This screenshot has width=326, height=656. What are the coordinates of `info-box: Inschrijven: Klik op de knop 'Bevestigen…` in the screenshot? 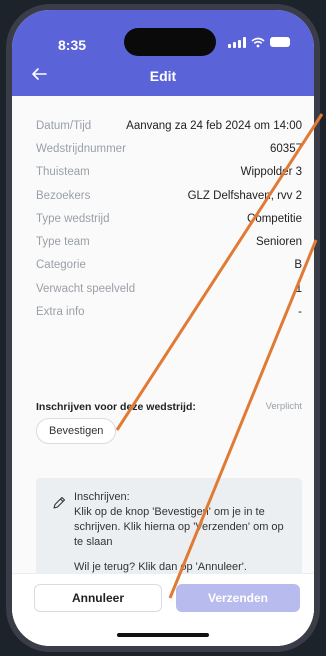 It's located at (169, 532).